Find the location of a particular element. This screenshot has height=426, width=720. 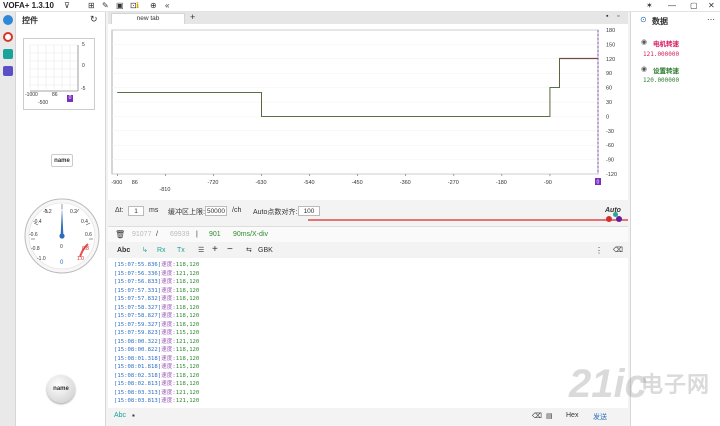

log-toolbar: Abc ↳ Rx Tx ☰ + − ⇆ GBK ⋮ ⌫ is located at coordinates (368, 251).